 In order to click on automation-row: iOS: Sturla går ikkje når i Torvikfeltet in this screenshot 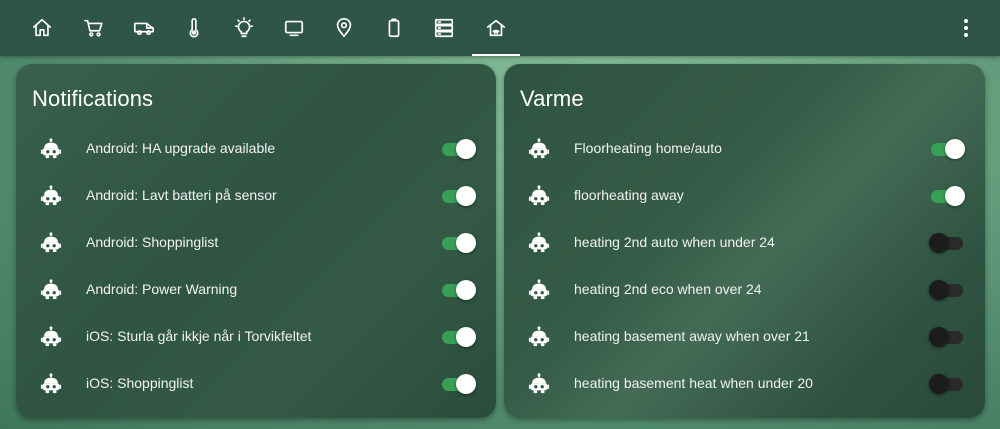, I will do `click(256, 337)`.